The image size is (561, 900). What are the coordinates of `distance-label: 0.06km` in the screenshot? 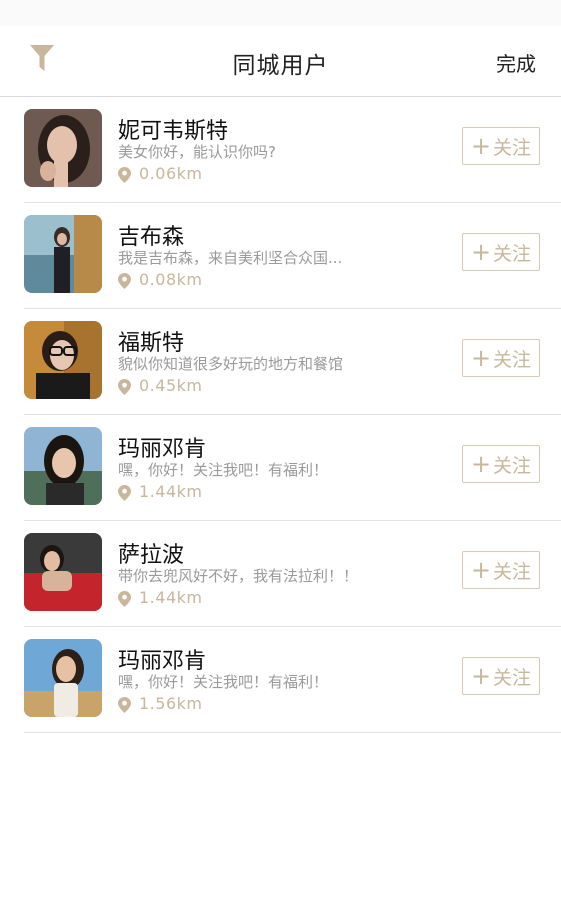 It's located at (171, 173).